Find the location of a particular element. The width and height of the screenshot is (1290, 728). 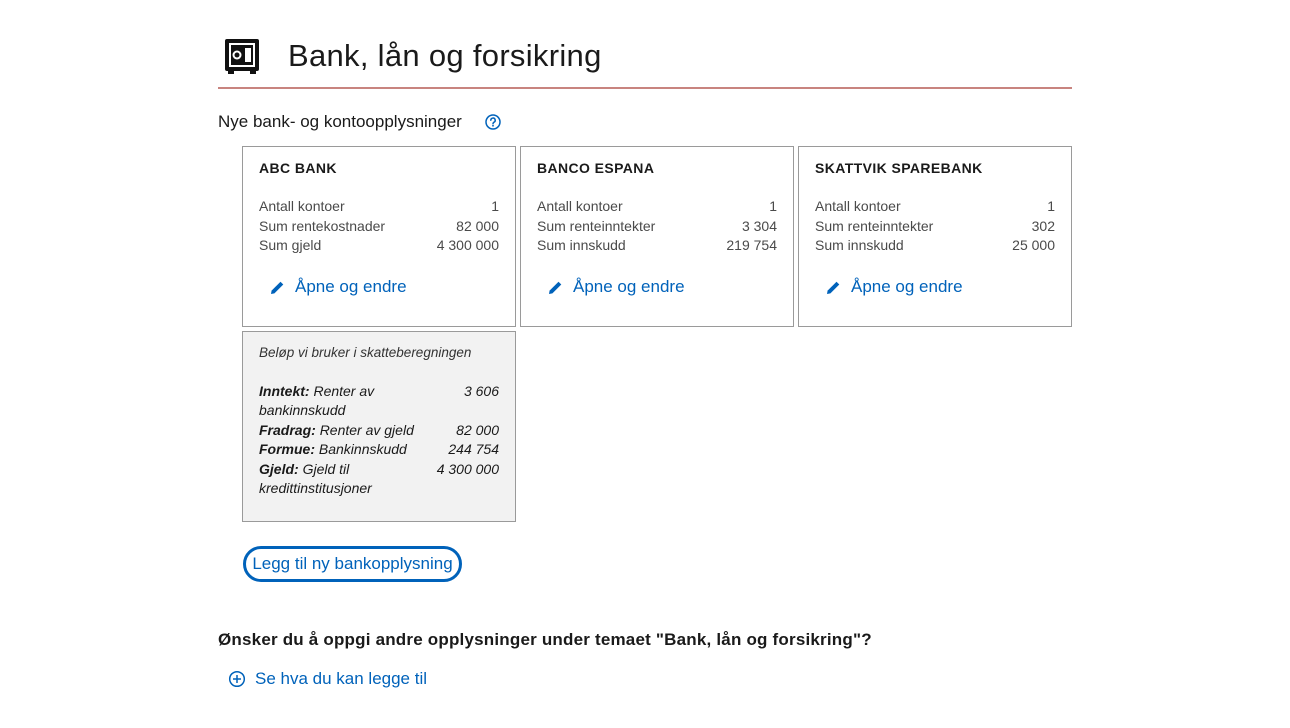

bank-name: ABC BANK is located at coordinates (298, 168).